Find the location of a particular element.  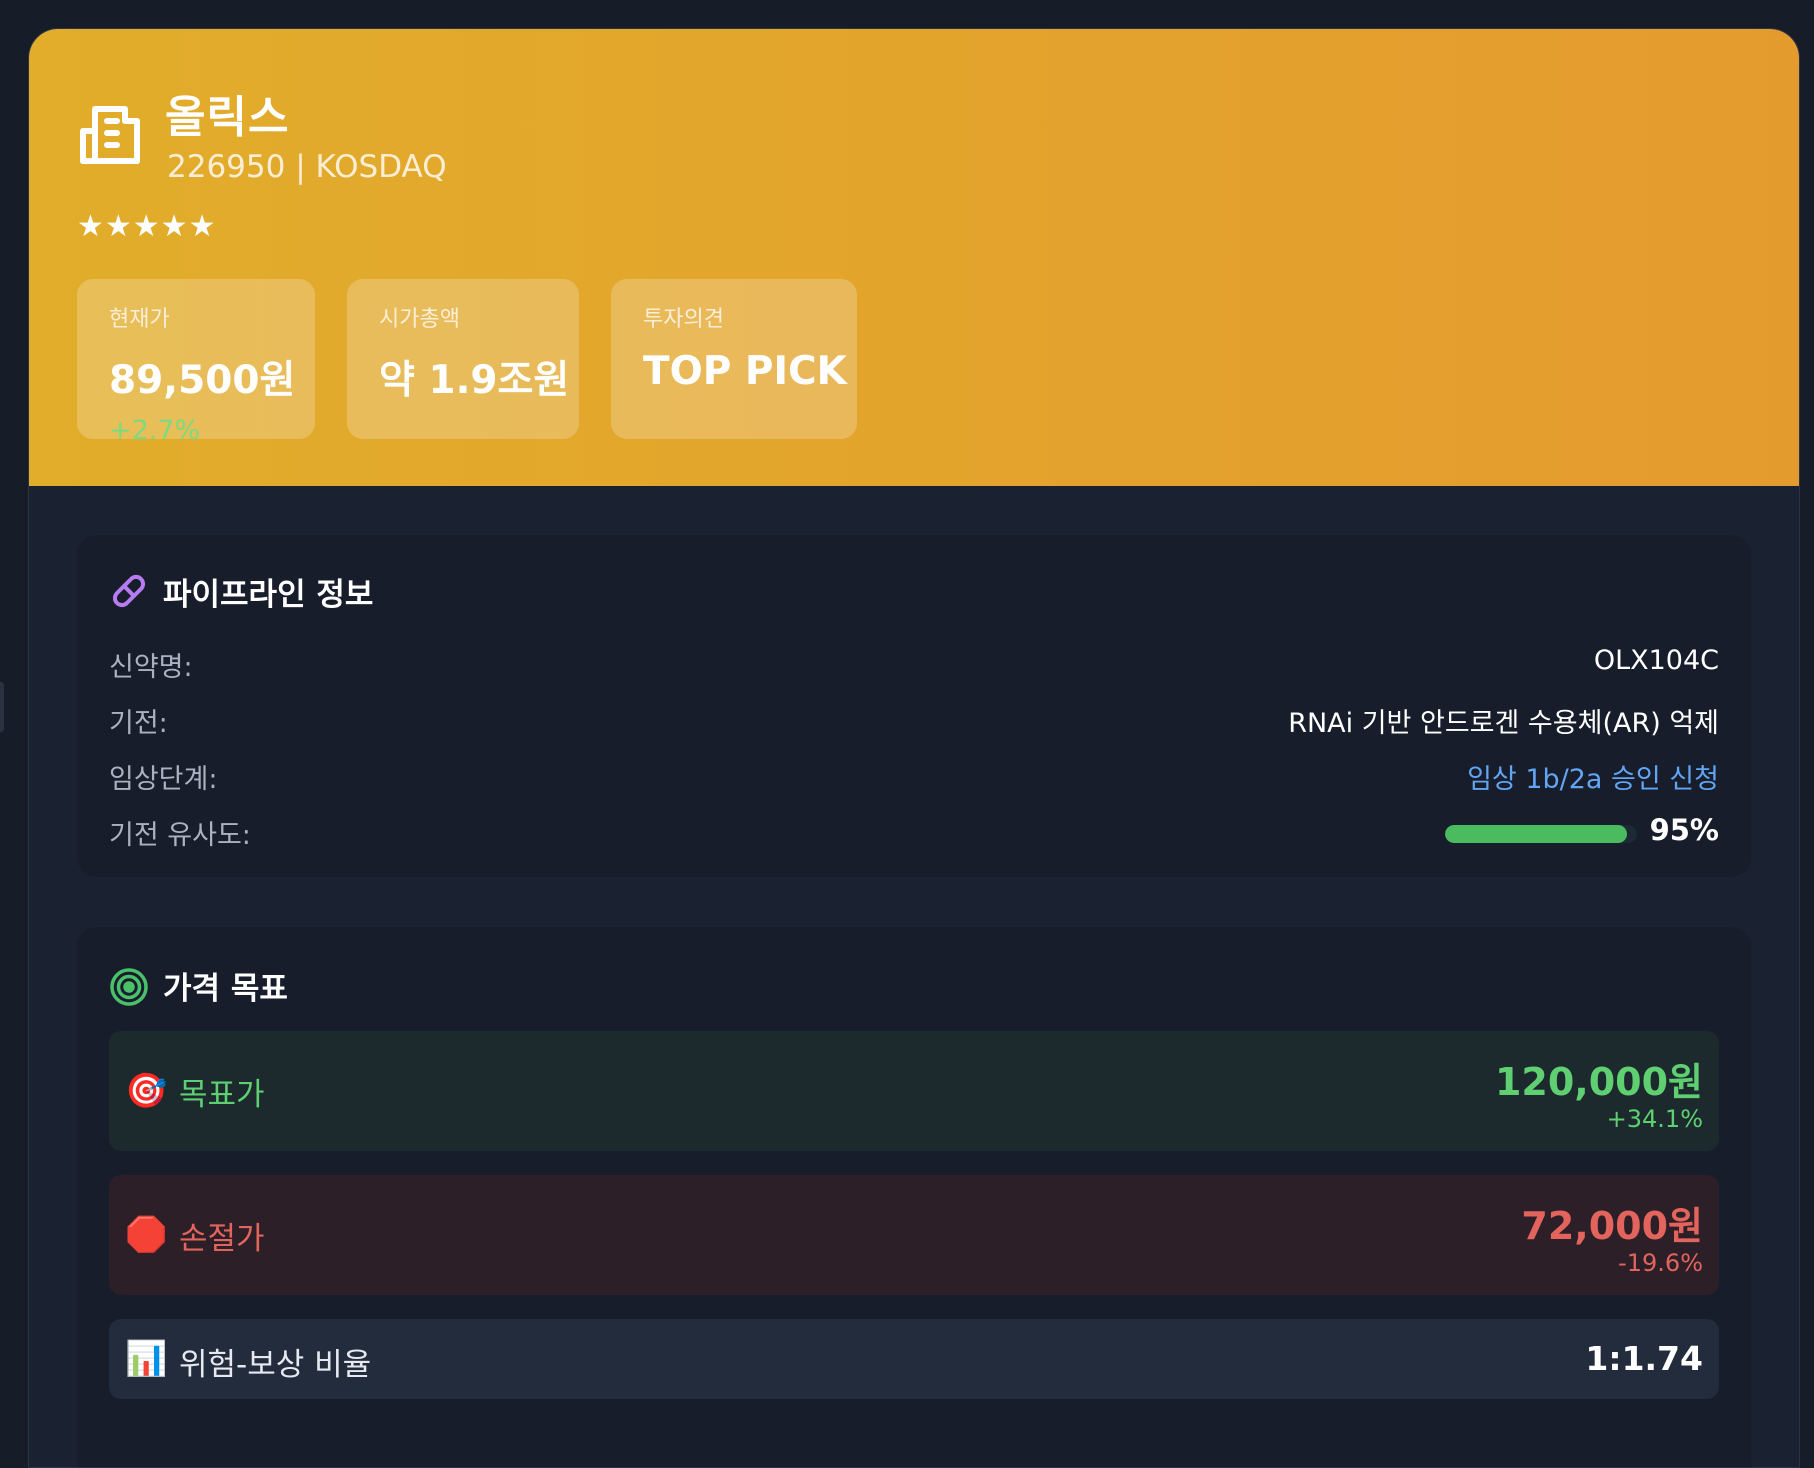

risk-reward-label: 위험-보상 비율 is located at coordinates (275, 1365).